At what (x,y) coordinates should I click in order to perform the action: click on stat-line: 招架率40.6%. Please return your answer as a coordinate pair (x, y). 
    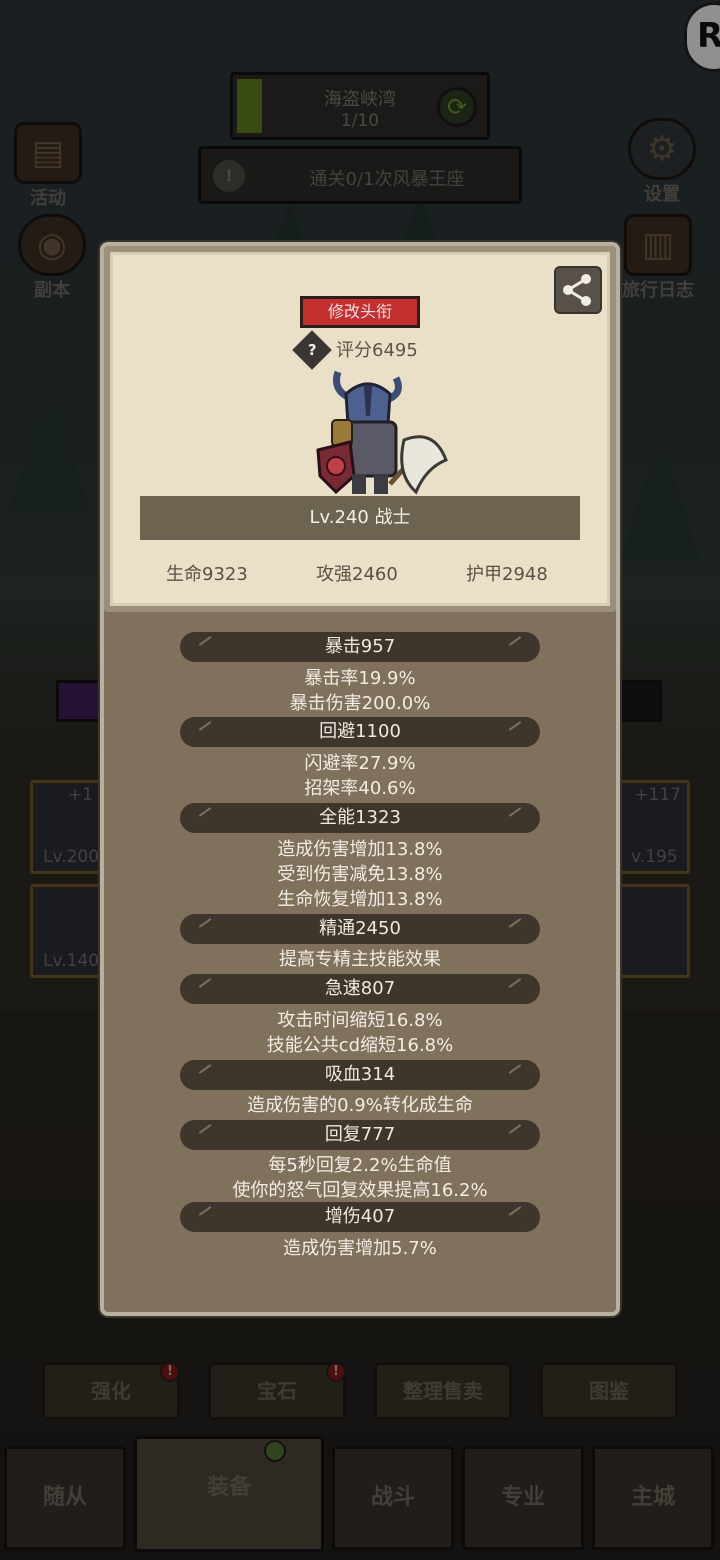
    Looking at the image, I should click on (360, 788).